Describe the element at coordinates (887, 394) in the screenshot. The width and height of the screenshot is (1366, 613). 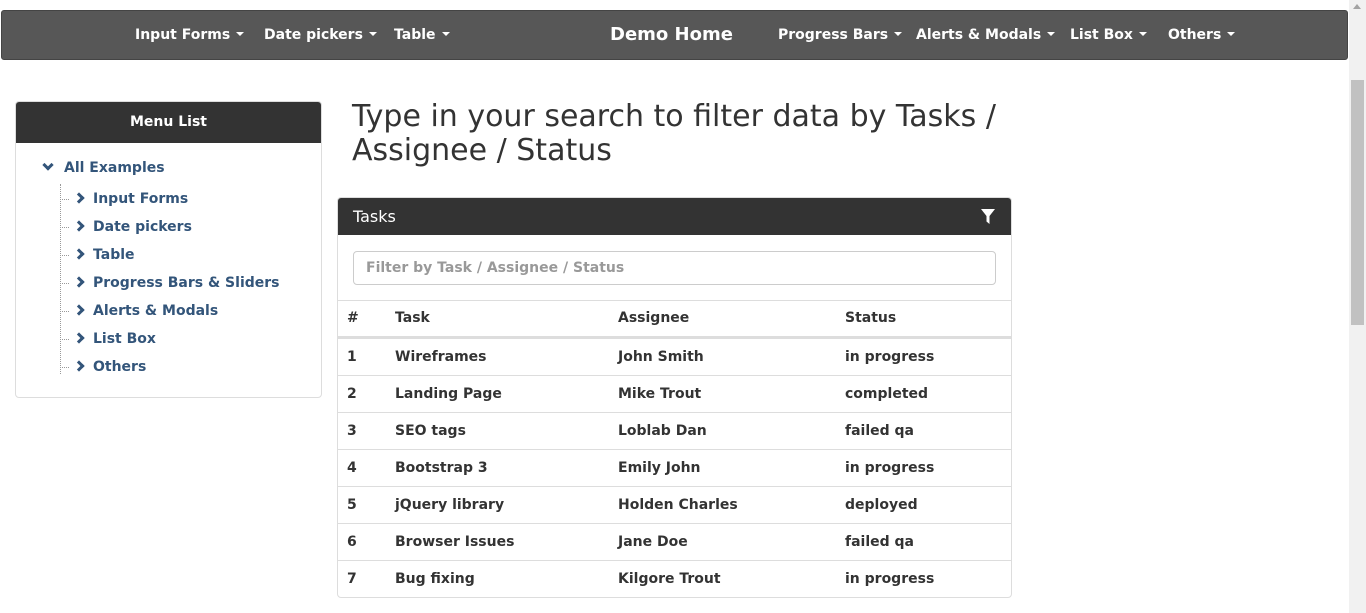
I see `cell-status: completed` at that location.